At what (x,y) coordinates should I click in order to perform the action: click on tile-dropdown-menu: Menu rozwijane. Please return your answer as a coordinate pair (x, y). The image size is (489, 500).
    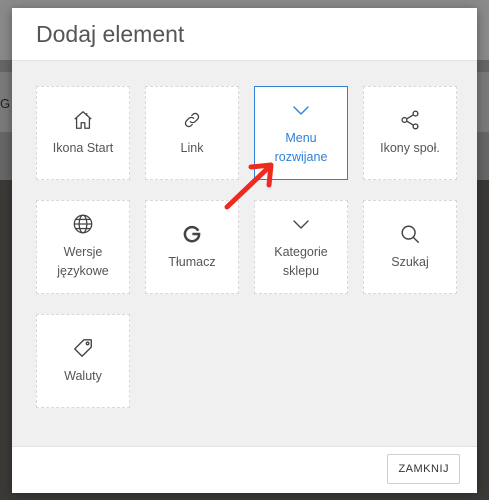
    Looking at the image, I should click on (301, 133).